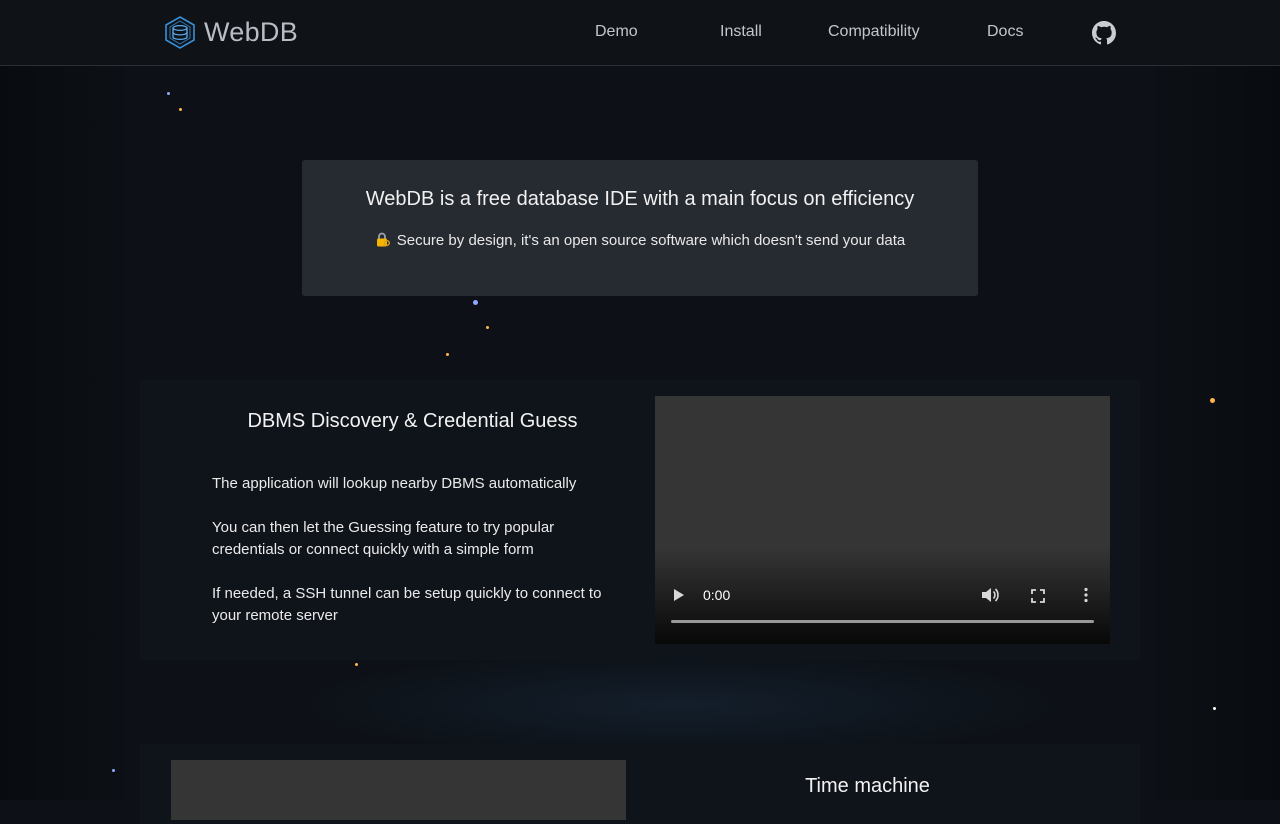 Image resolution: width=1280 pixels, height=824 pixels. What do you see at coordinates (1086, 595) in the screenshot?
I see `more-options-icon` at bounding box center [1086, 595].